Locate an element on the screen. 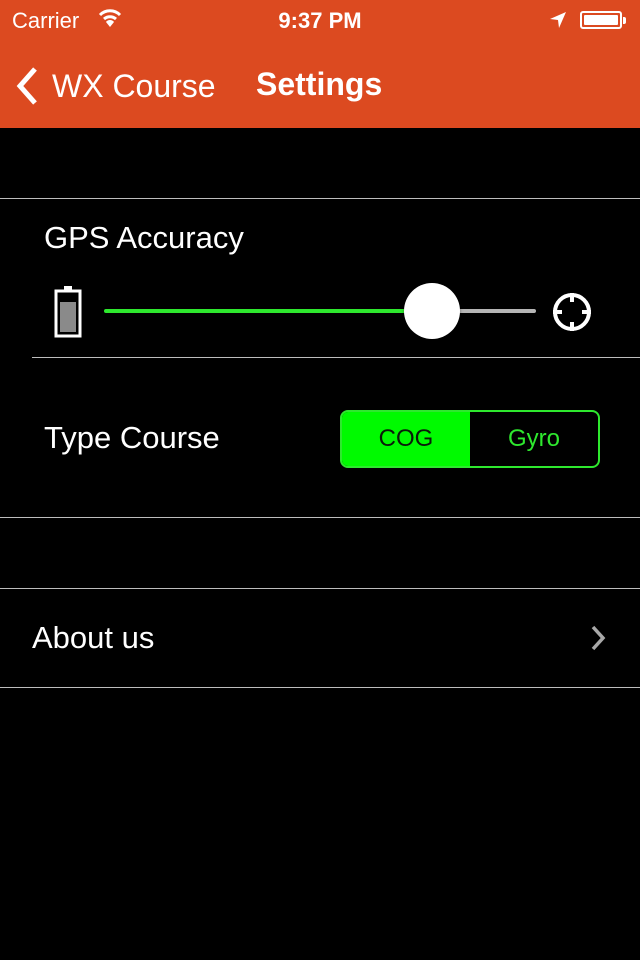 The height and width of the screenshot is (960, 640). battery-icon is located at coordinates (603, 20).